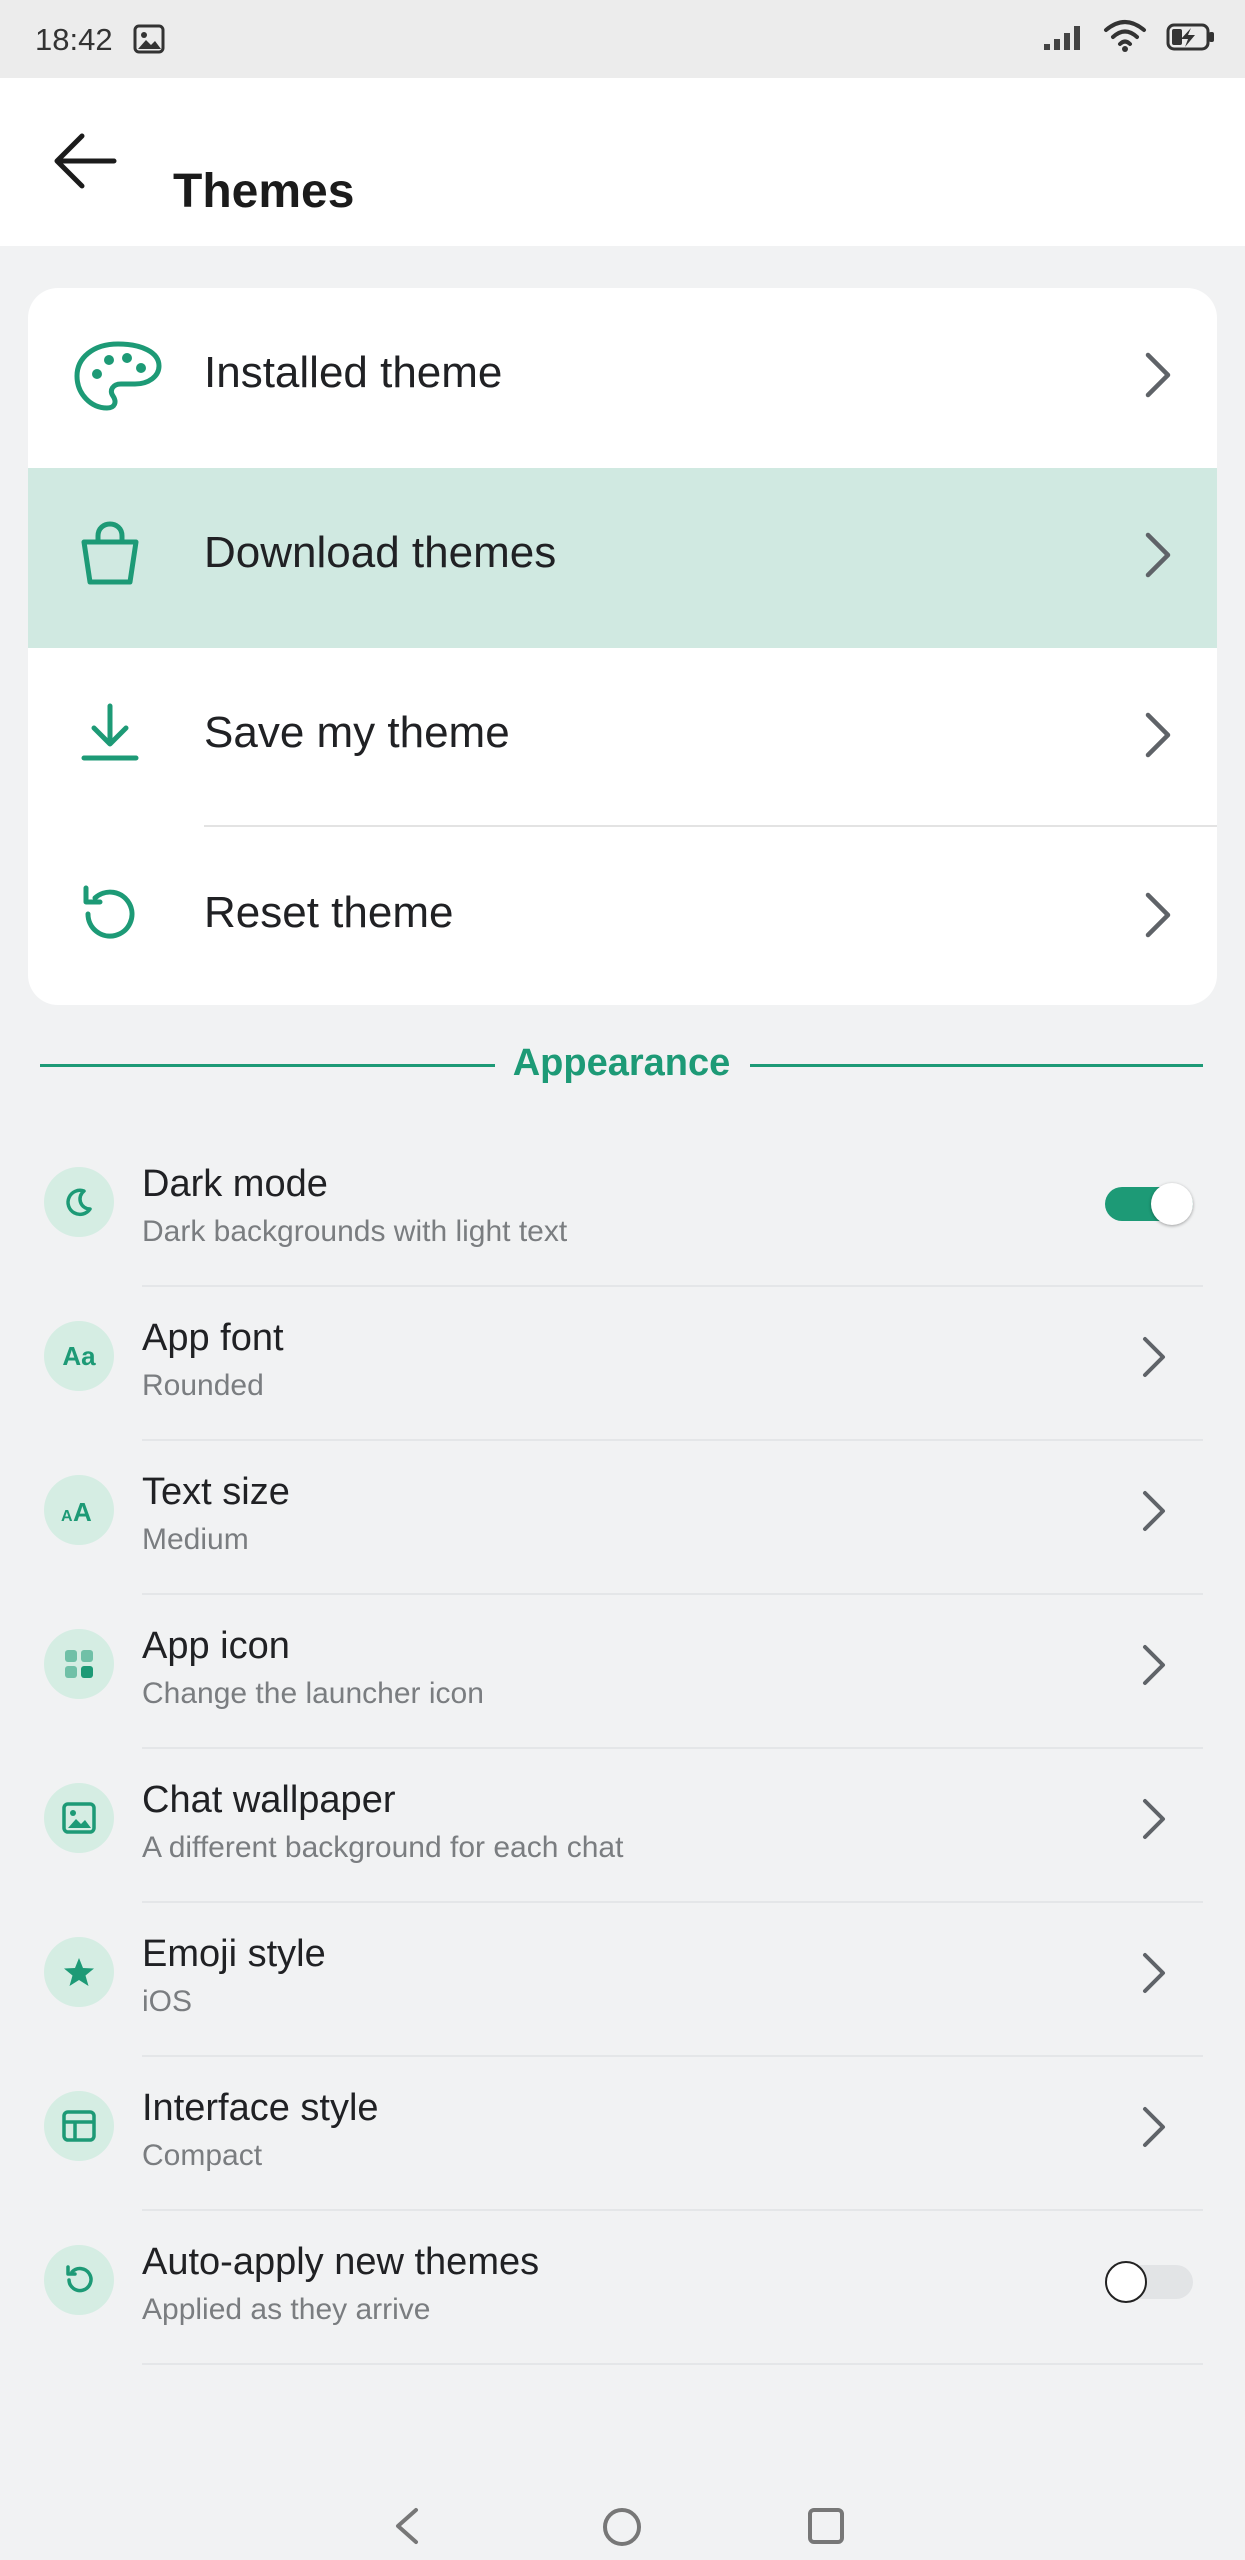 The image size is (1245, 2560). Describe the element at coordinates (621, 1672) in the screenshot. I see `app-icon-row: App icon Change the launcher icon` at that location.